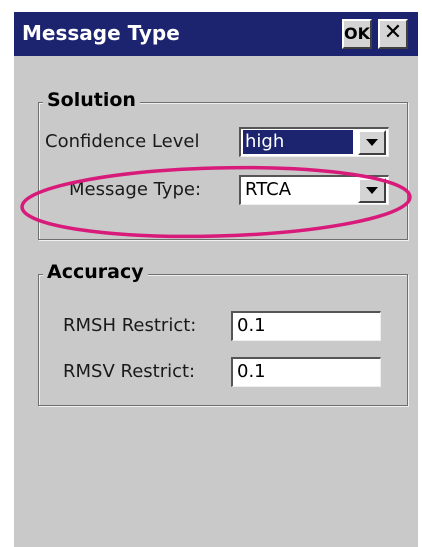 The height and width of the screenshot is (547, 422). I want to click on window-title: Message Type, so click(101, 33).